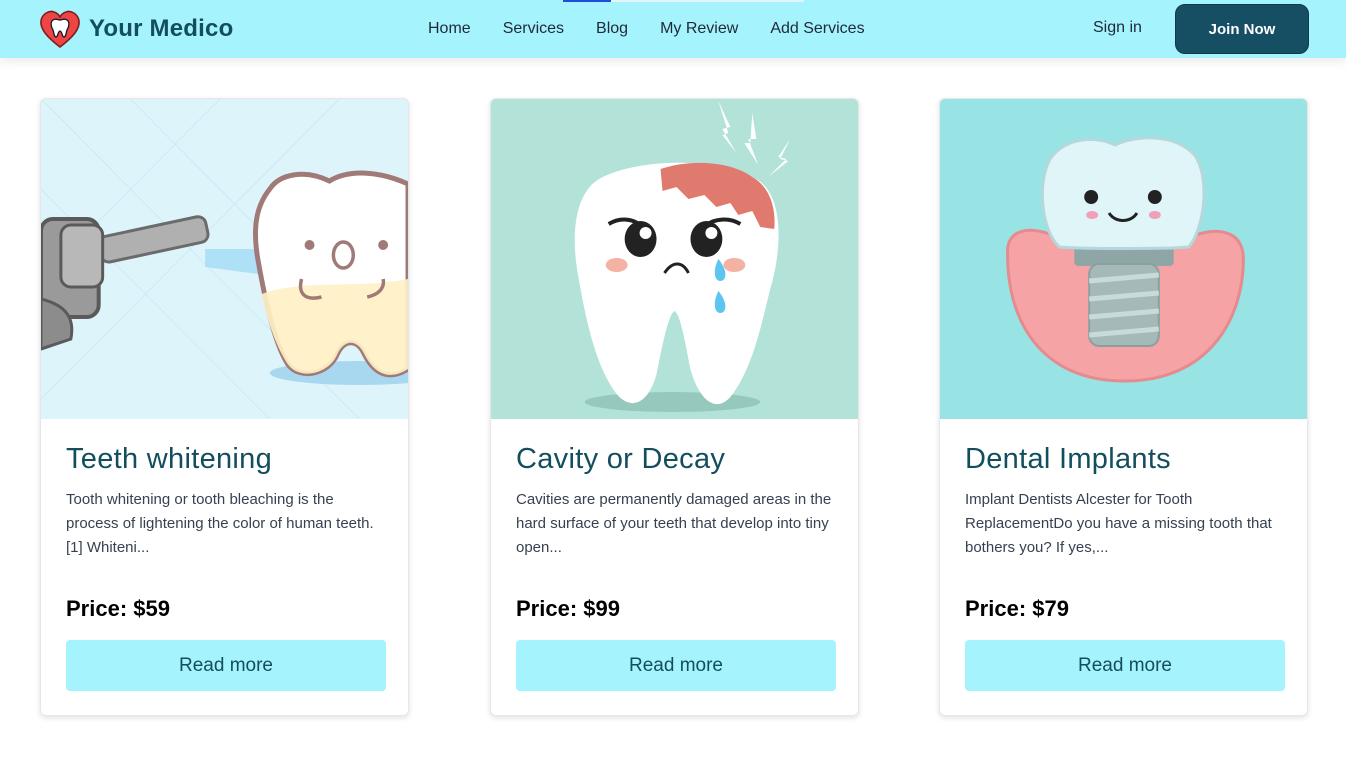 The height and width of the screenshot is (768, 1346). I want to click on card-price: Price: $99, so click(568, 608).